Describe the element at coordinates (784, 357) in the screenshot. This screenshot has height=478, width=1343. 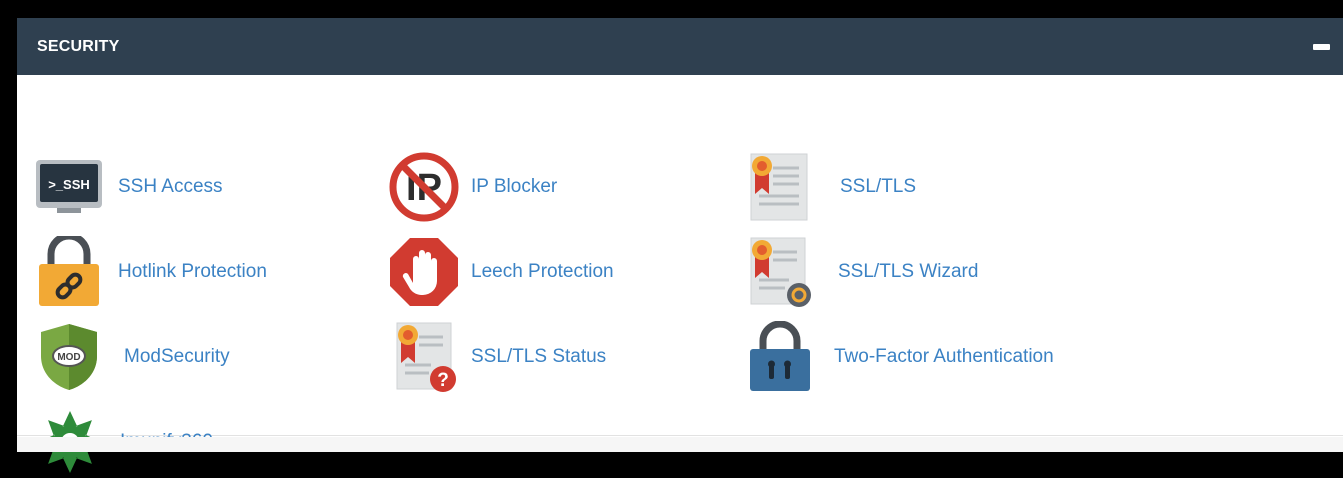
I see `padlock-2fa-icon` at that location.